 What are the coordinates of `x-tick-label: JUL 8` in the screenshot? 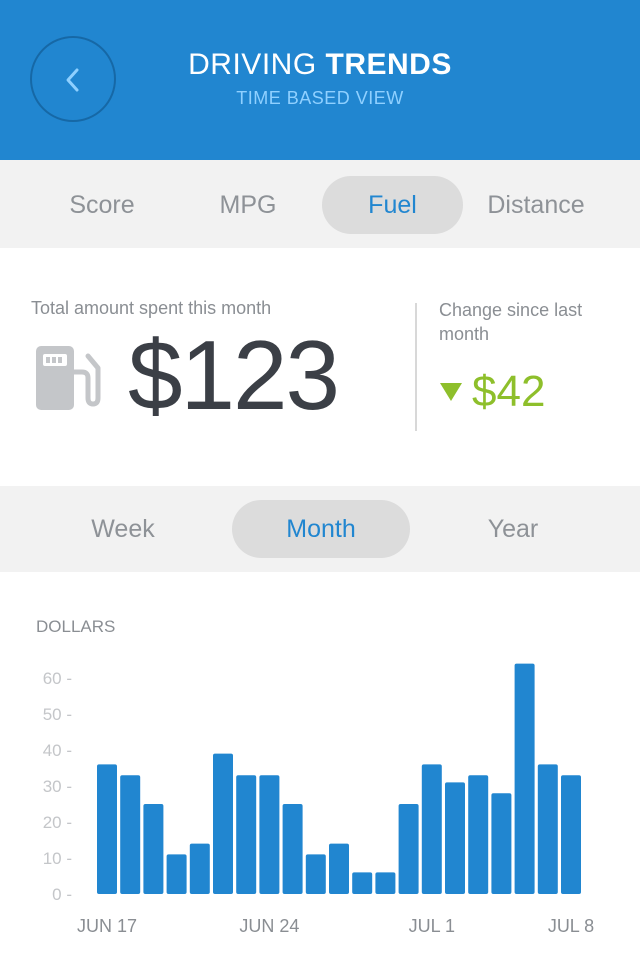 It's located at (571, 926).